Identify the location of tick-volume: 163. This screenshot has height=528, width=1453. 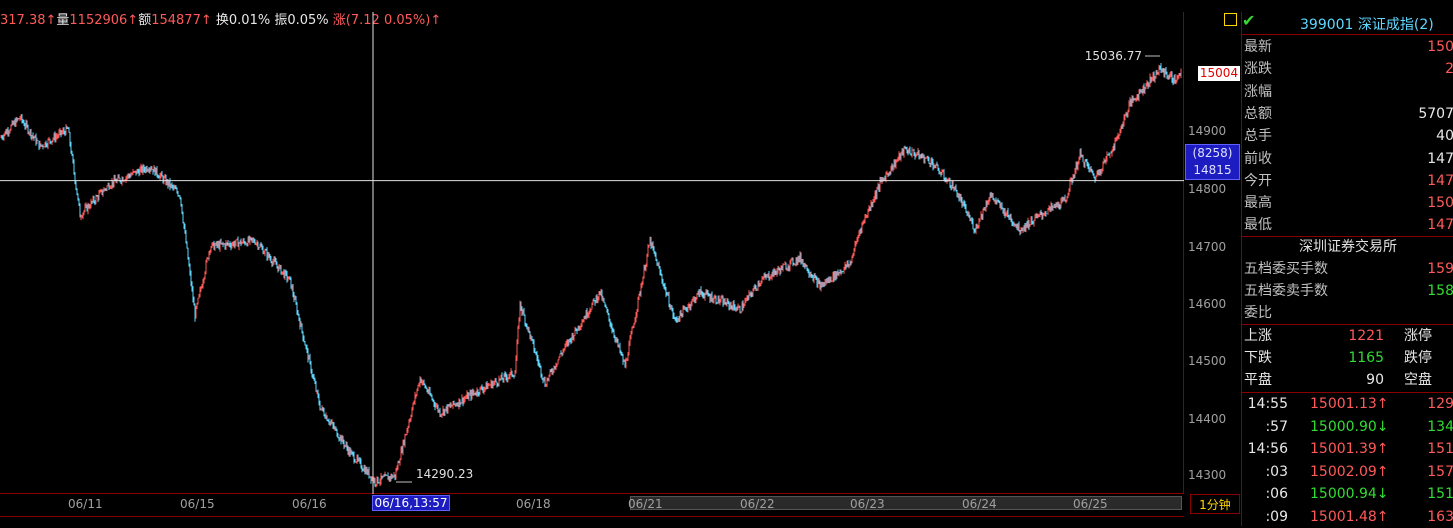
(1440, 516).